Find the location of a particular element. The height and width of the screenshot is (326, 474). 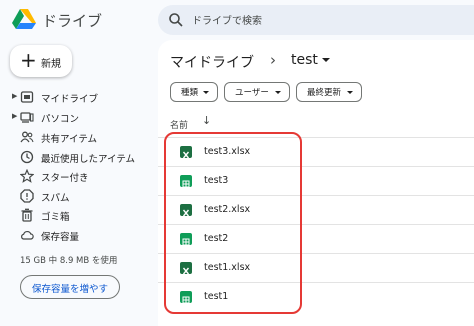

filter-modified-chip: 最終更新 is located at coordinates (329, 92).